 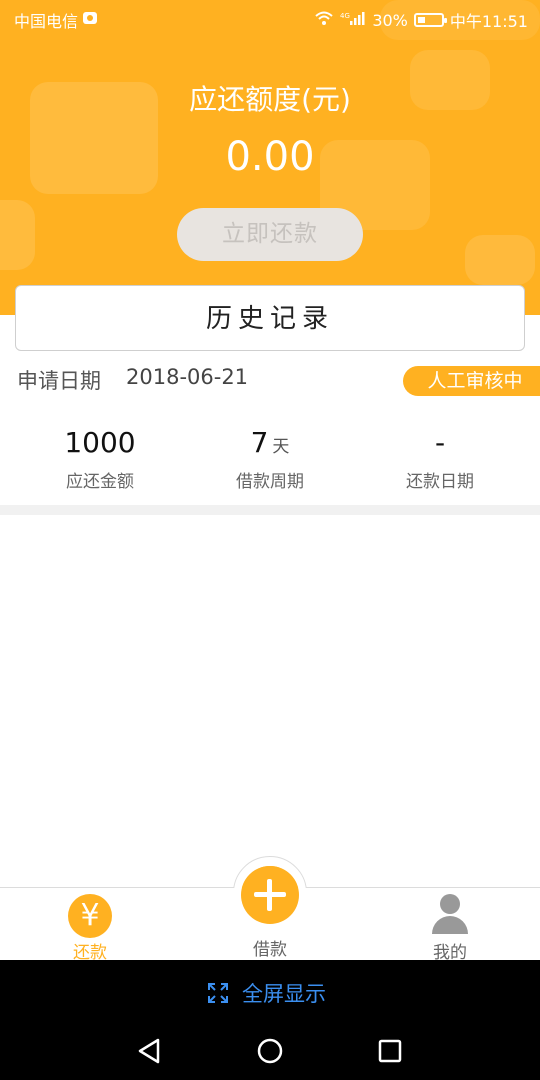 What do you see at coordinates (488, 21) in the screenshot?
I see `clock: 中午11:51` at bounding box center [488, 21].